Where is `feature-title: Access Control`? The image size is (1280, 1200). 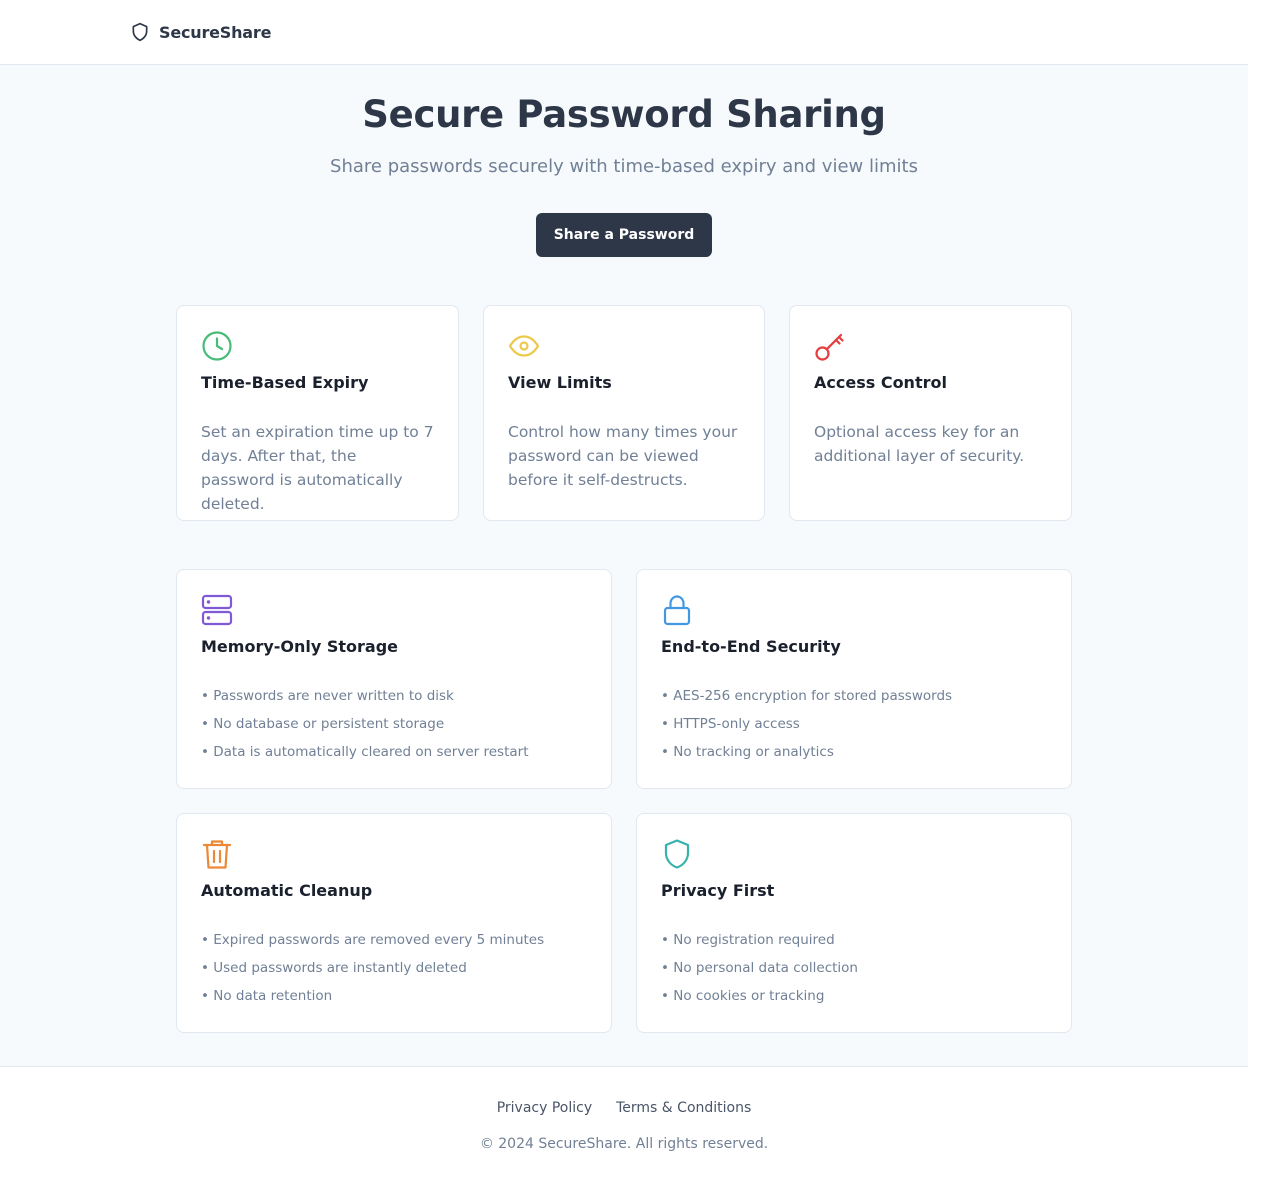
feature-title: Access Control is located at coordinates (880, 382).